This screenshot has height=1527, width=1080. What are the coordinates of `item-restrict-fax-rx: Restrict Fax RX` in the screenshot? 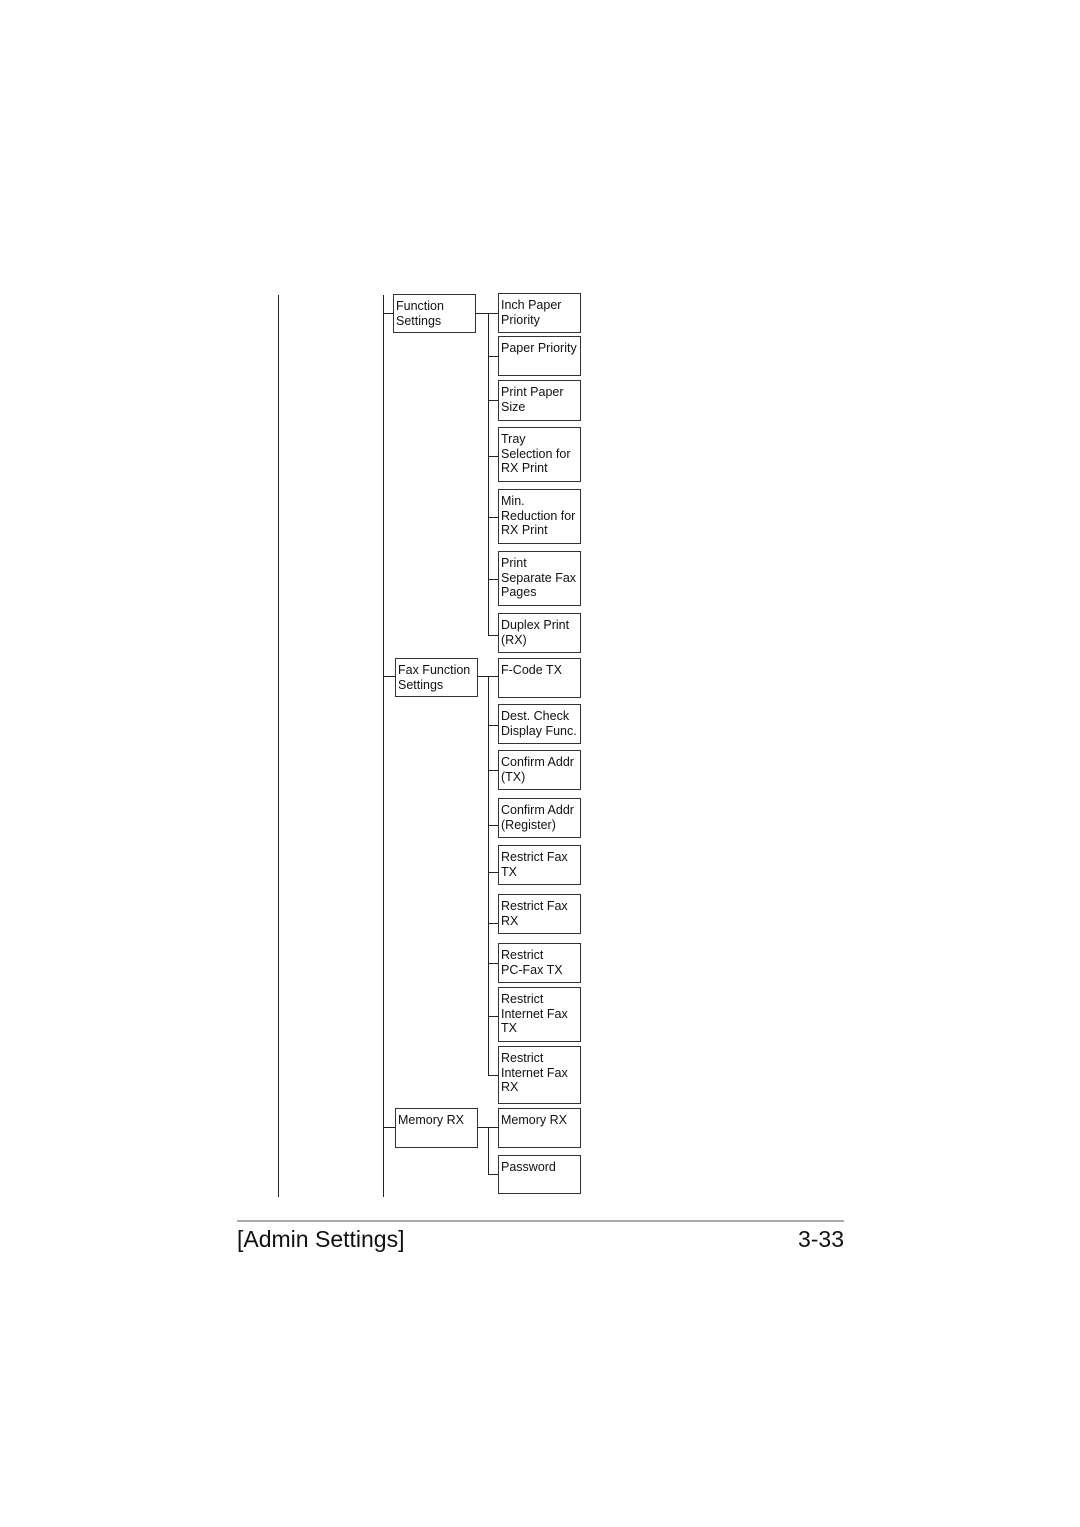 It's located at (539, 914).